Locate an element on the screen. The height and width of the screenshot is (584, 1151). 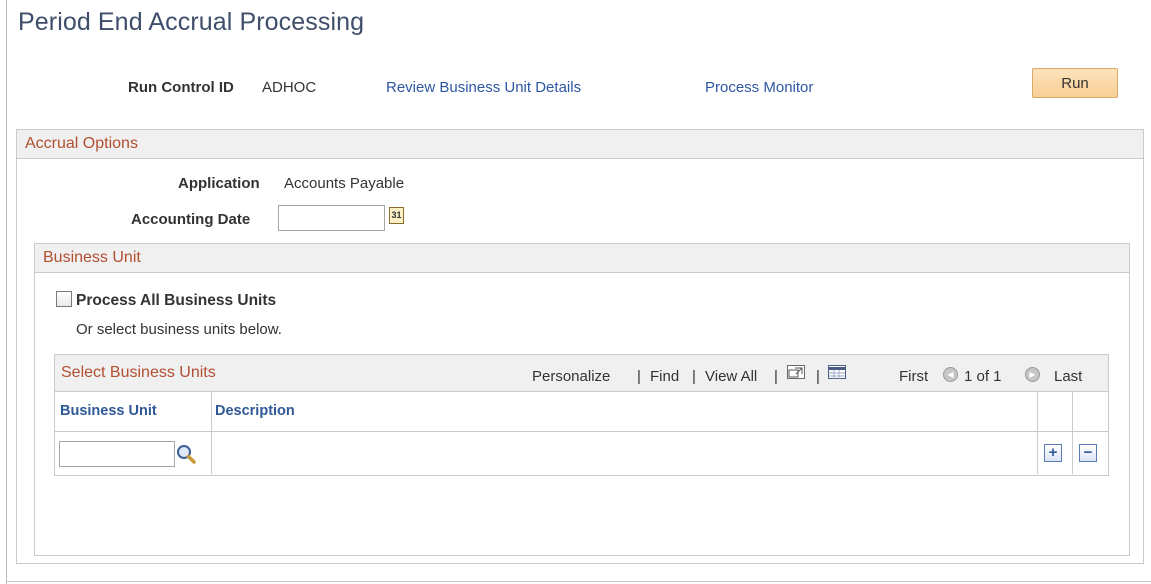
grid-column-header-row: Business Unit Description is located at coordinates (581, 412).